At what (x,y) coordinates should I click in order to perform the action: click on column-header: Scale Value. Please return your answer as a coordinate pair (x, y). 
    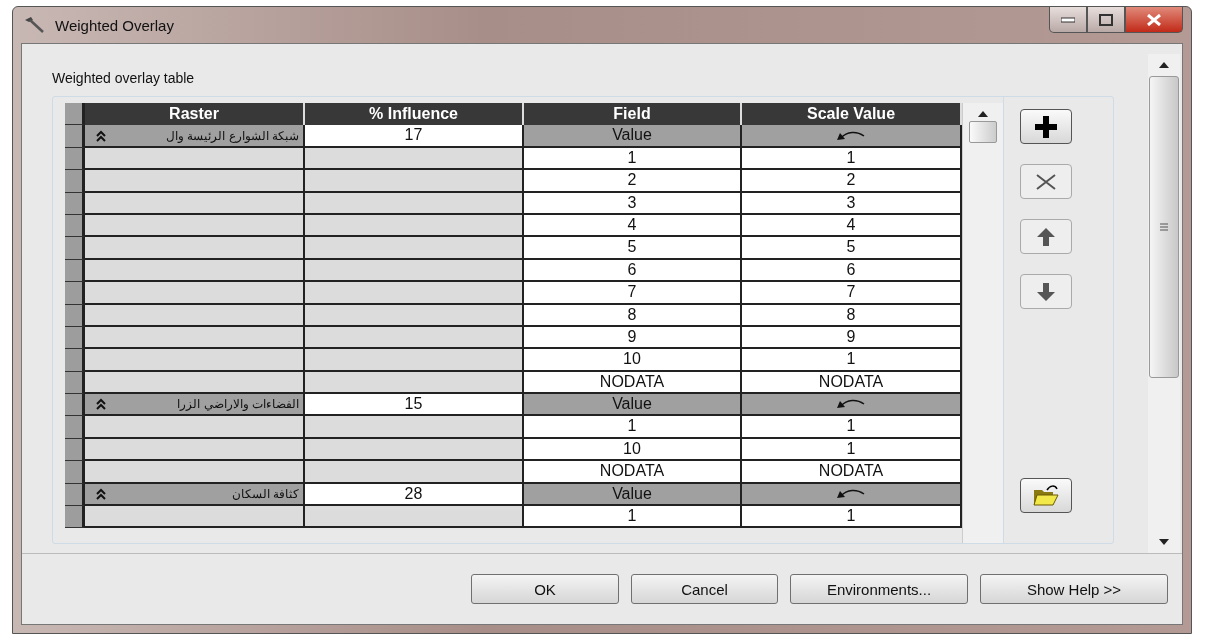
    Looking at the image, I should click on (852, 114).